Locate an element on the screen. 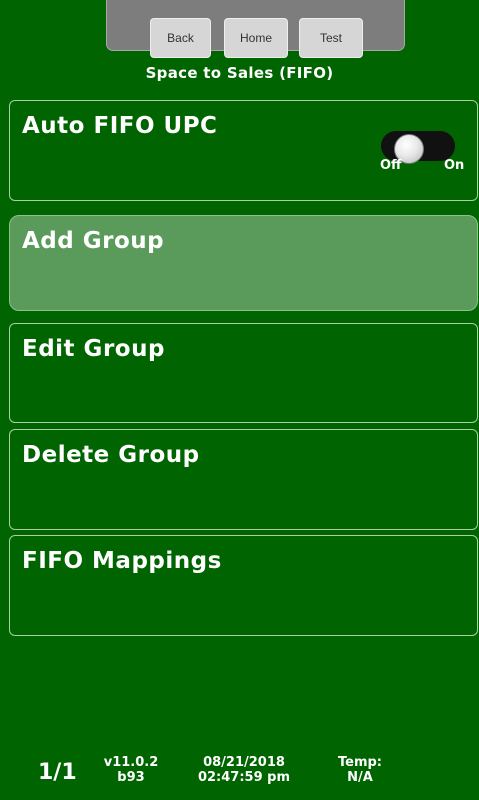  toggle-on-label: On is located at coordinates (454, 165).